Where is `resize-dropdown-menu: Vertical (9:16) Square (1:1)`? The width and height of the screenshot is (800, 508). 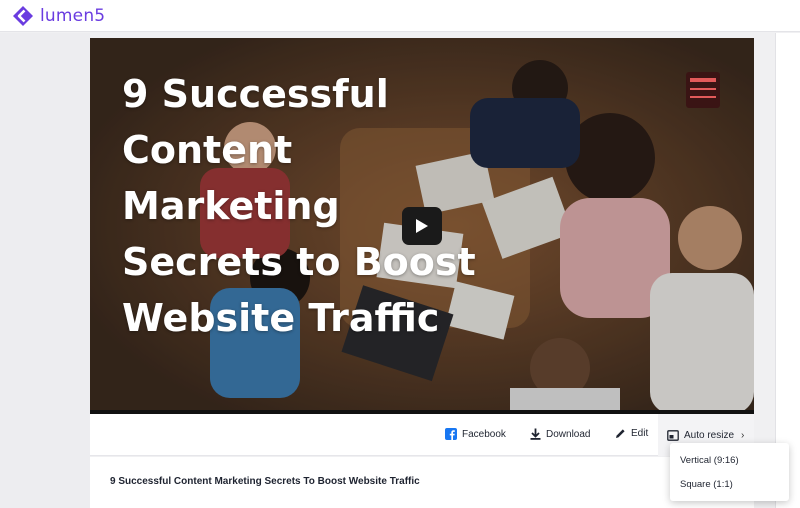 resize-dropdown-menu: Vertical (9:16) Square (1:1) is located at coordinates (729, 472).